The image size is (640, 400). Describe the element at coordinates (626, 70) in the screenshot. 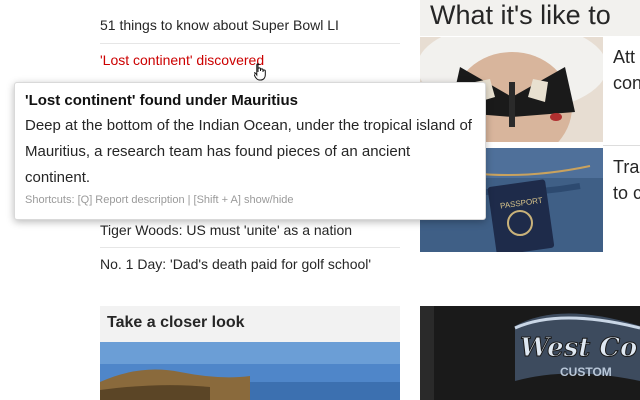

I see `feature-card-teaser: Att con` at that location.